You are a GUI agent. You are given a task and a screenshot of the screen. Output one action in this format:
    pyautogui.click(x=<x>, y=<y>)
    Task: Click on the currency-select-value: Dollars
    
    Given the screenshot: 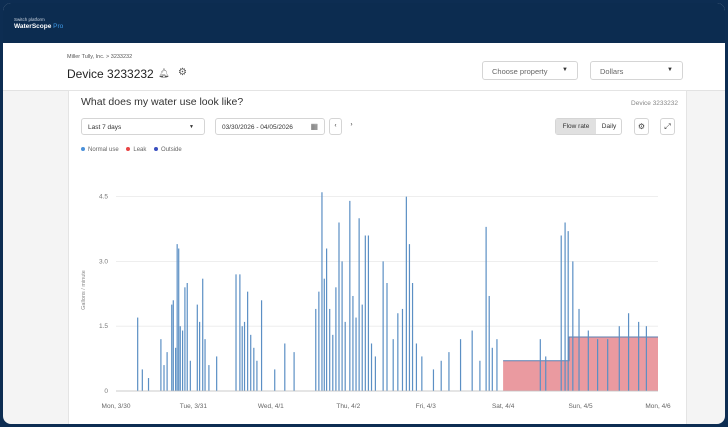 What is the action you would take?
    pyautogui.click(x=612, y=71)
    